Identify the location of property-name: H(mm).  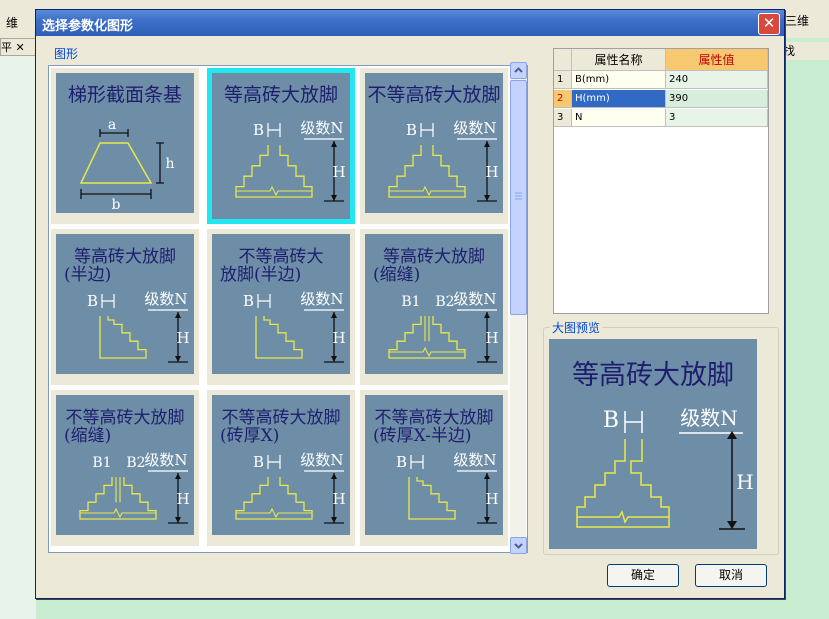
(619, 99).